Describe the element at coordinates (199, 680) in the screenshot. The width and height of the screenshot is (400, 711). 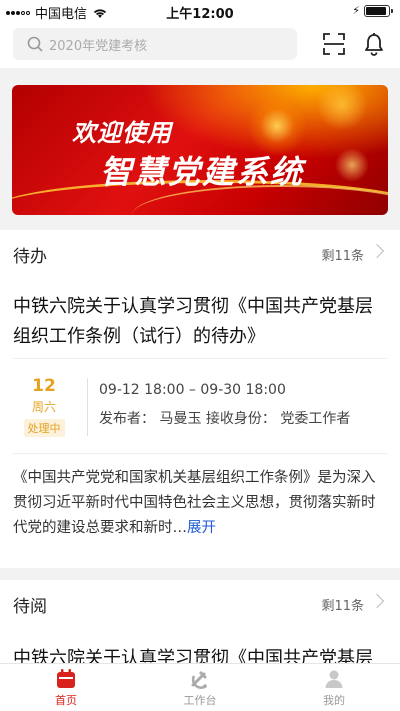
I see `party-emblem-icon` at that location.